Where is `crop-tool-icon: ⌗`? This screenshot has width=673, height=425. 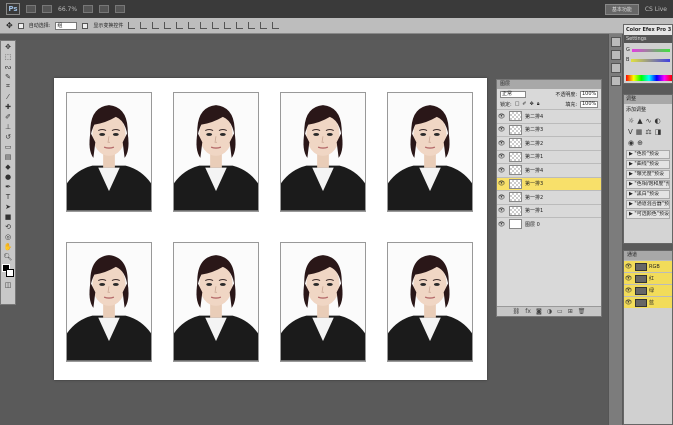 crop-tool-icon: ⌗ is located at coordinates (8, 86).